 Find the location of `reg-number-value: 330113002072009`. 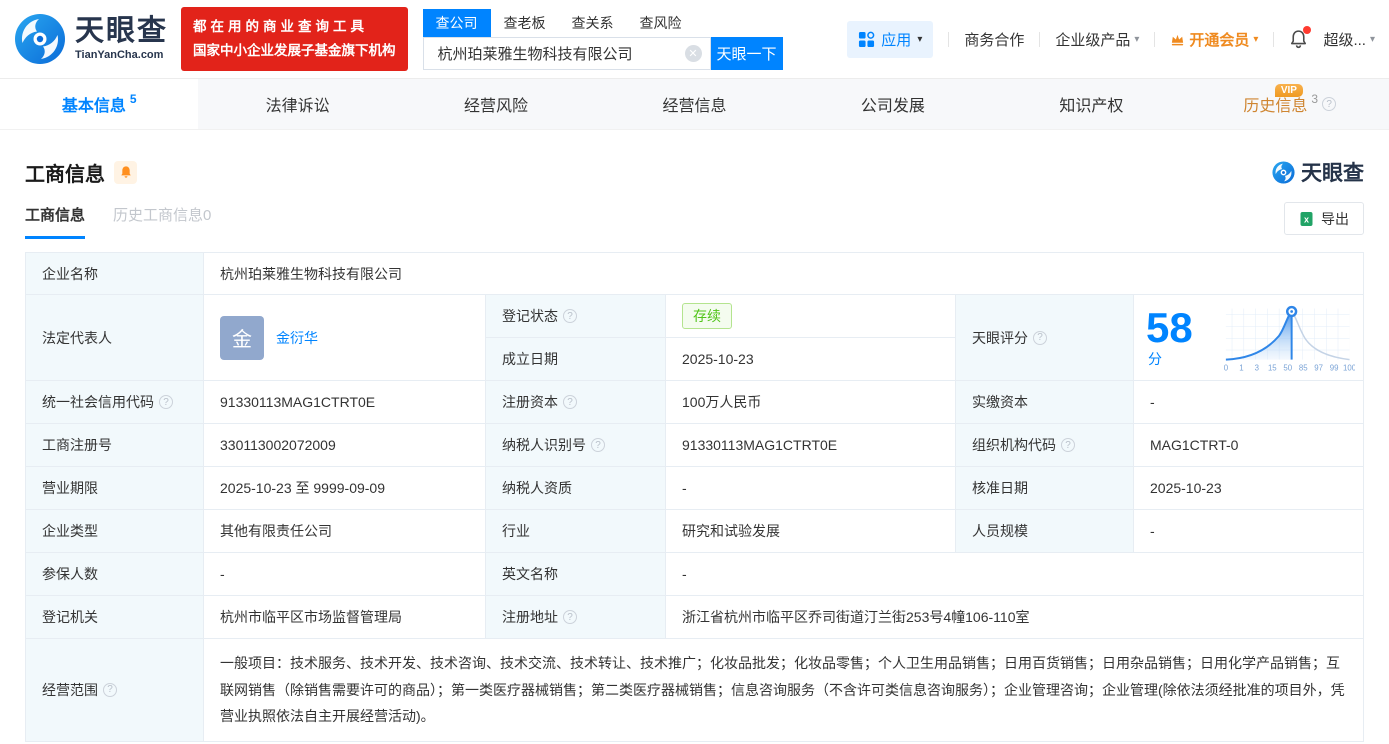

reg-number-value: 330113002072009 is located at coordinates (345, 445).